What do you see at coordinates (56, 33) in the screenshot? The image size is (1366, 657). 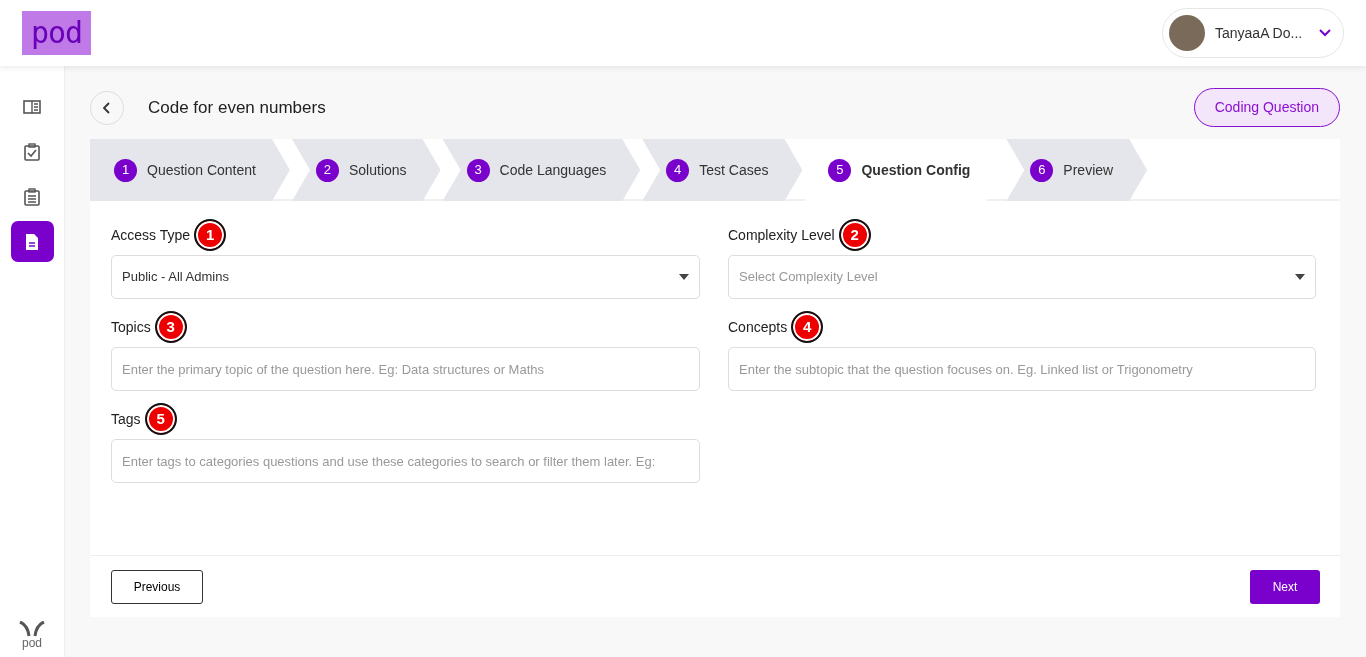 I see `pod-logo: pod` at bounding box center [56, 33].